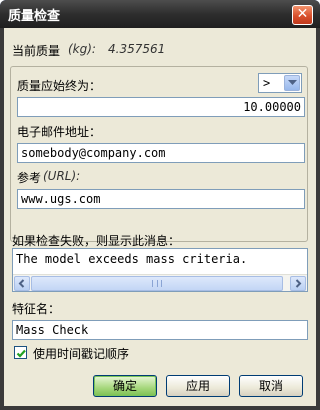 The height and width of the screenshot is (410, 320). I want to click on mass-threshold-input: 10.00000, so click(161, 107).